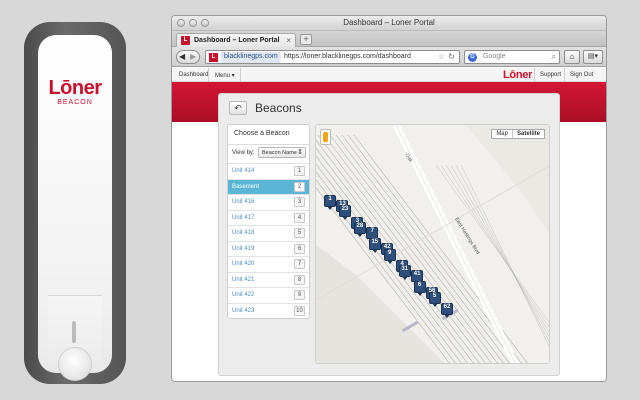 Image resolution: width=640 pixels, height=400 pixels. Describe the element at coordinates (243, 202) in the screenshot. I see `beacon-name: Unit 416` at that location.